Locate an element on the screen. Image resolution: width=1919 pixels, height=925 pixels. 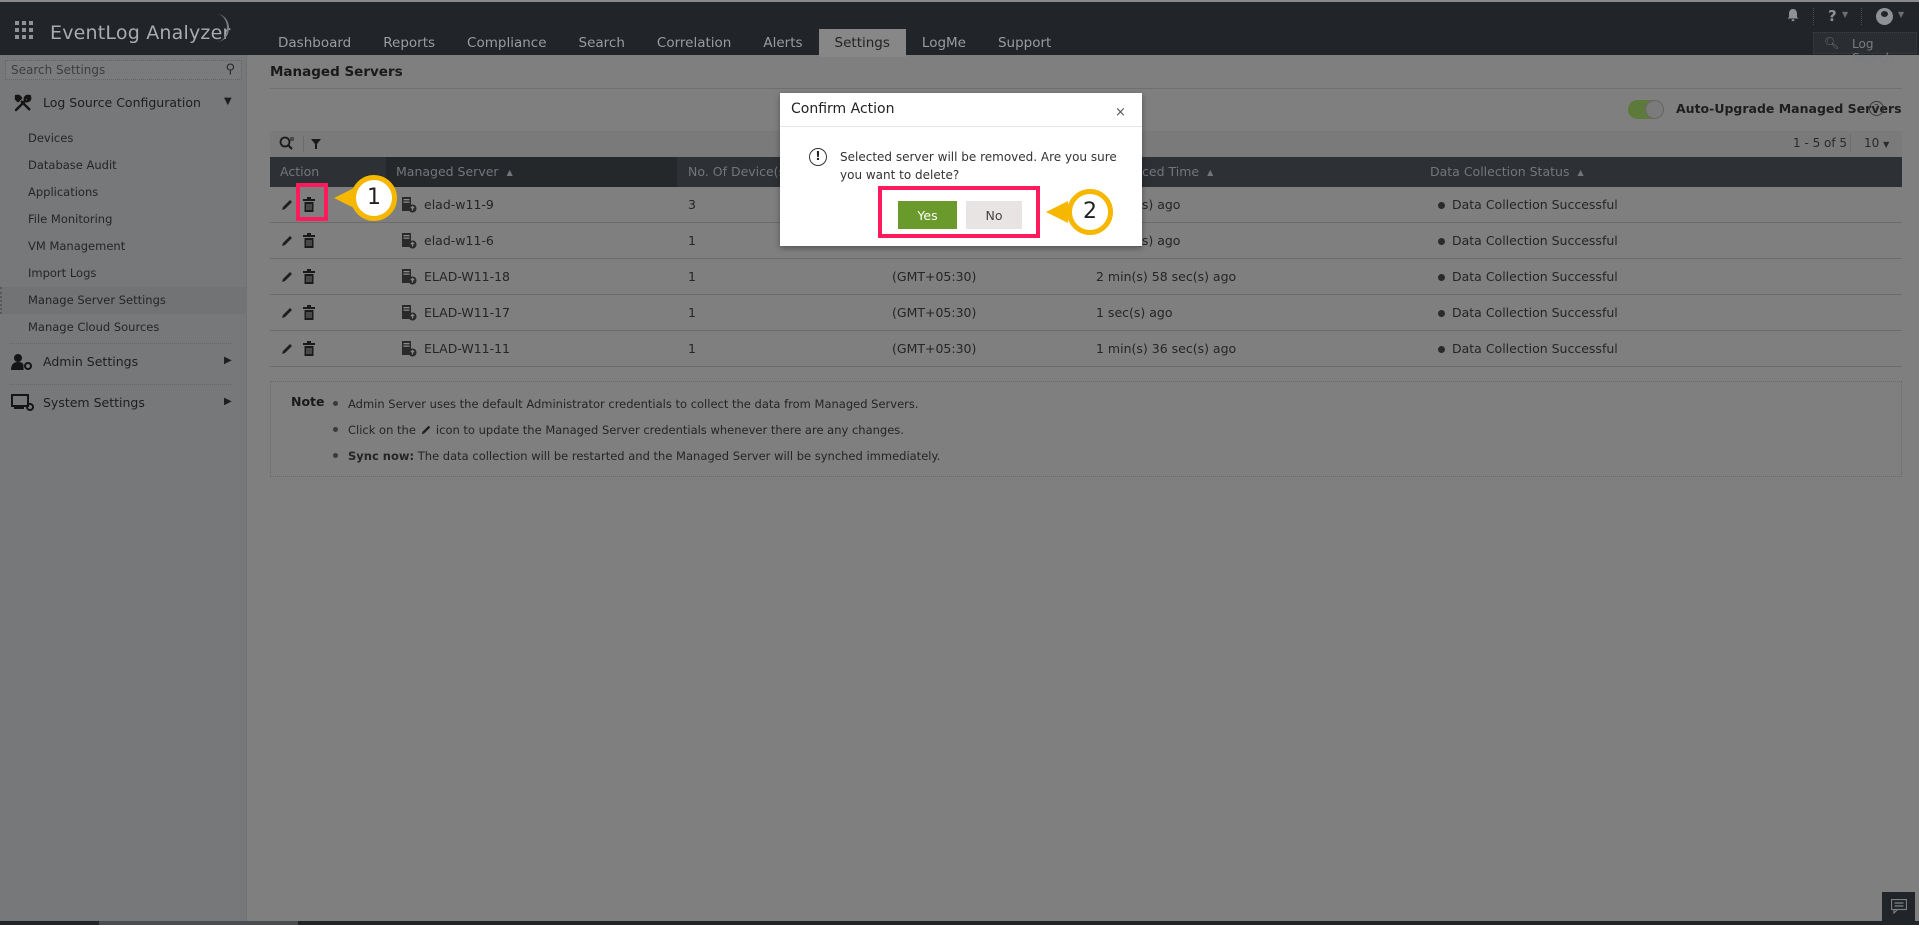
caret-down-icon: ▼ is located at coordinates (1886, 144).